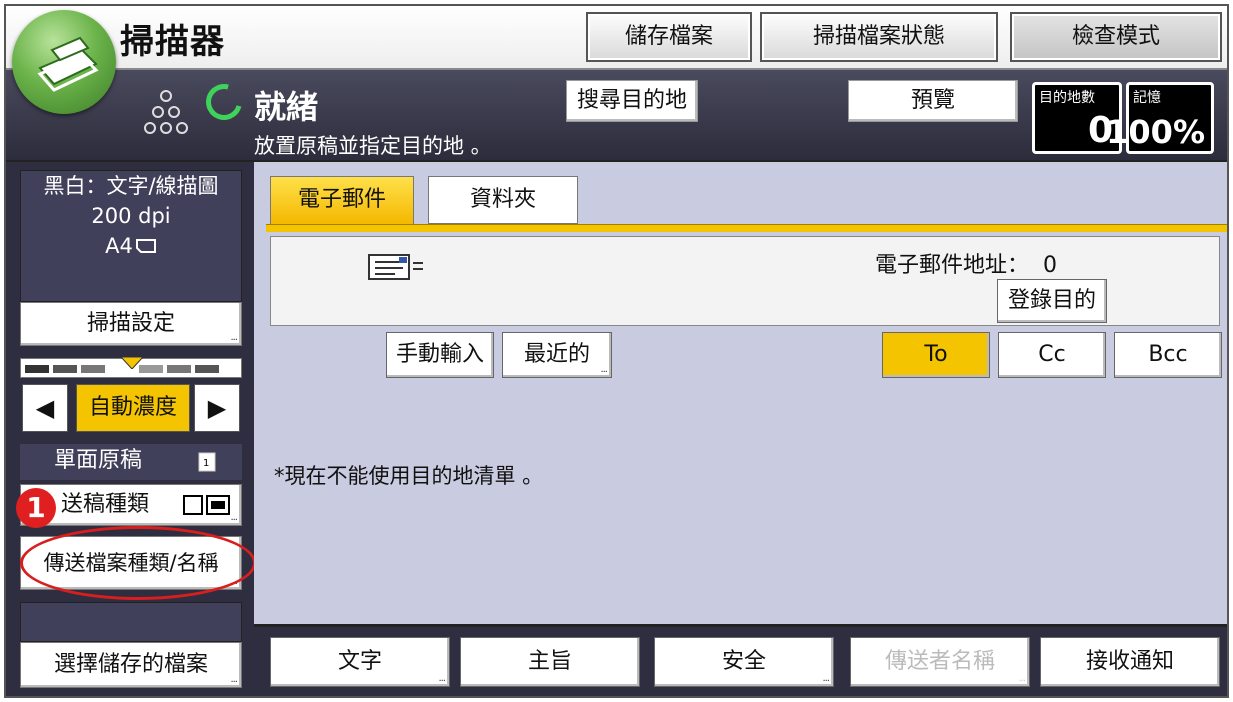  I want to click on search-destination-button: 搜尋目的地, so click(632, 101).